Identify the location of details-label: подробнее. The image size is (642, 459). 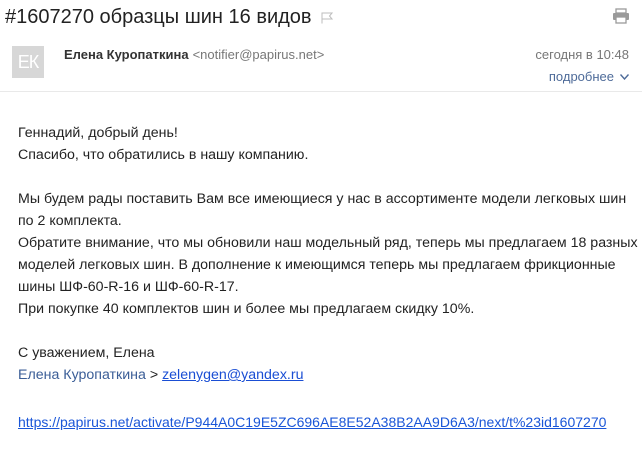
(581, 76).